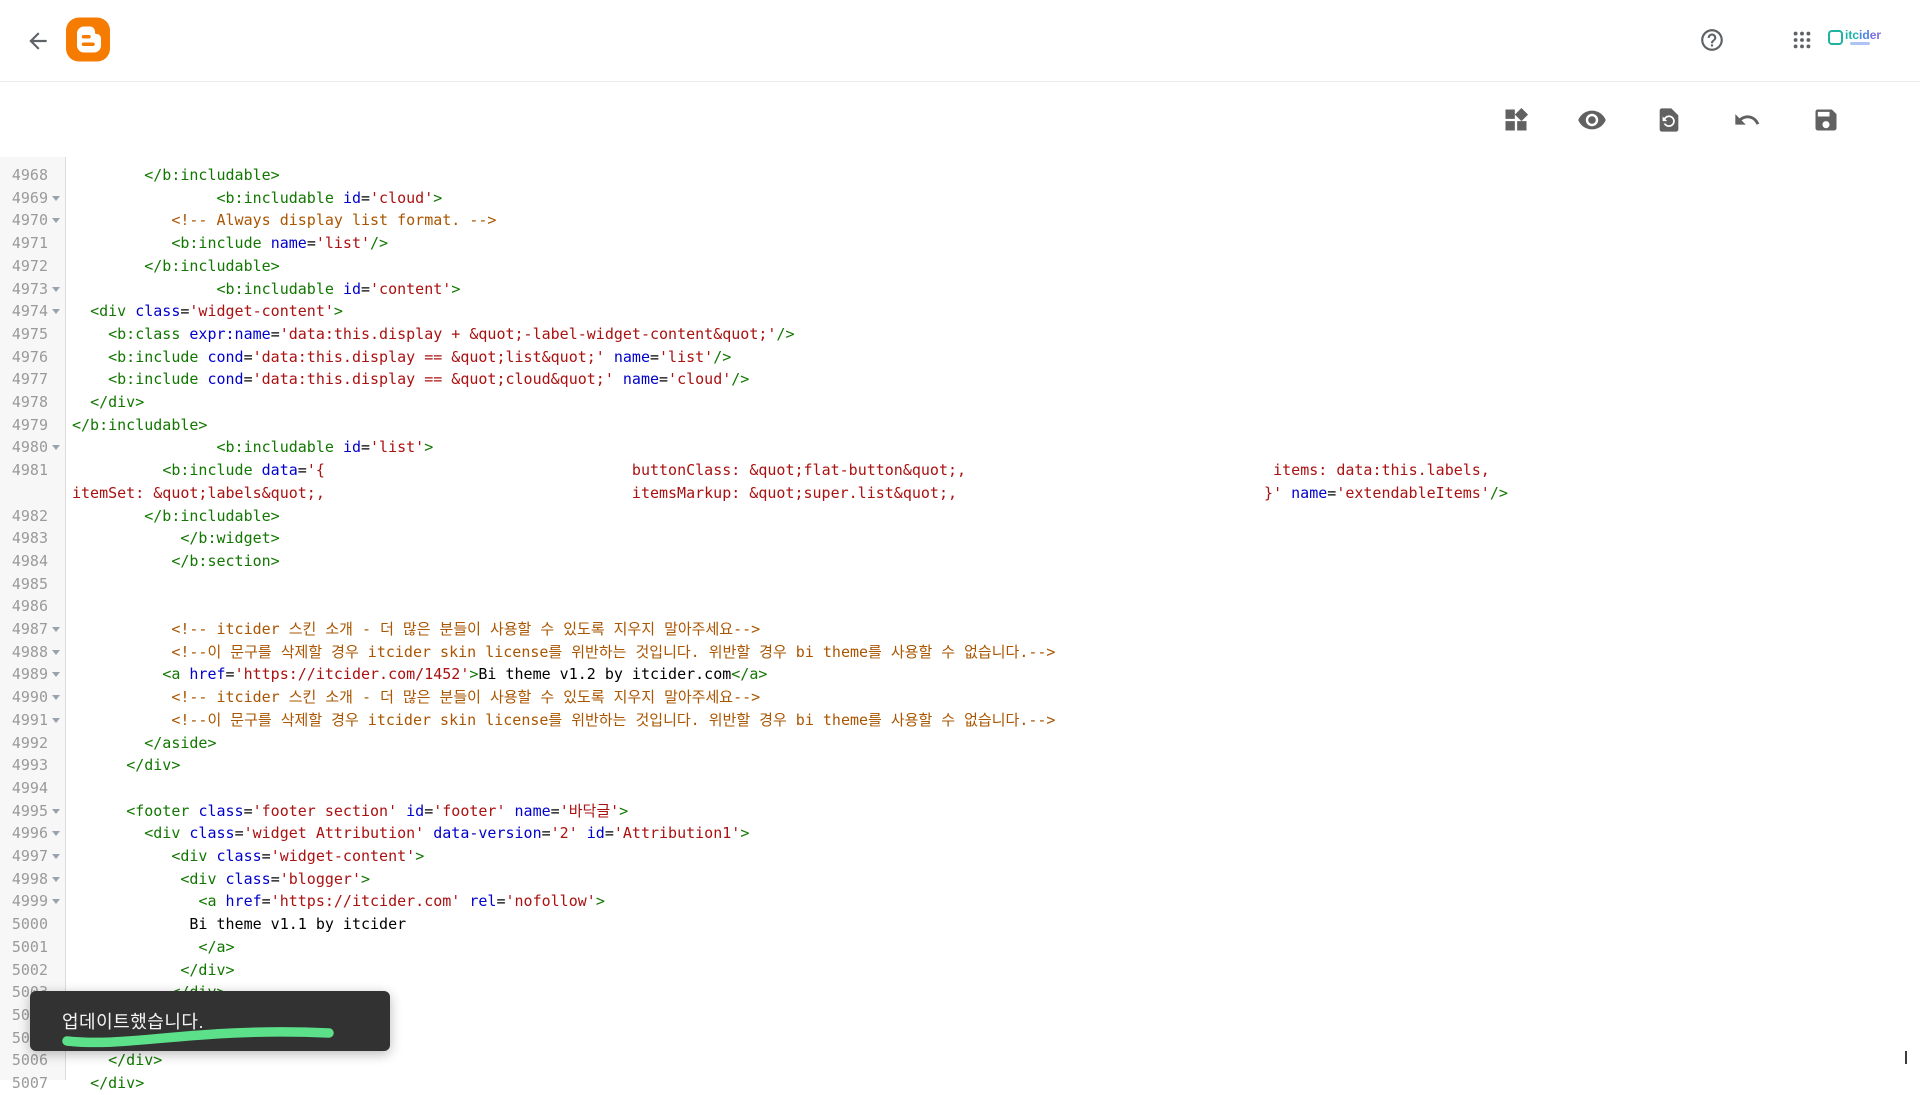  Describe the element at coordinates (1747, 120) in the screenshot. I see `undo-button` at that location.